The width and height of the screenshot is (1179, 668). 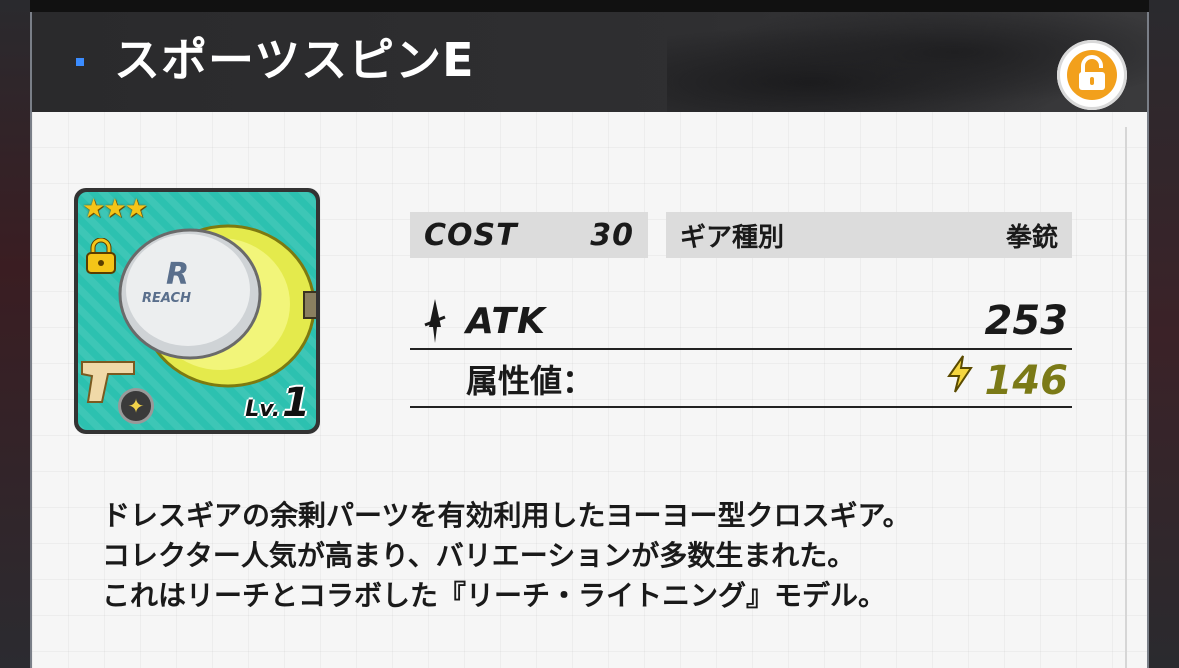 I want to click on background-left, so click(x=15, y=334).